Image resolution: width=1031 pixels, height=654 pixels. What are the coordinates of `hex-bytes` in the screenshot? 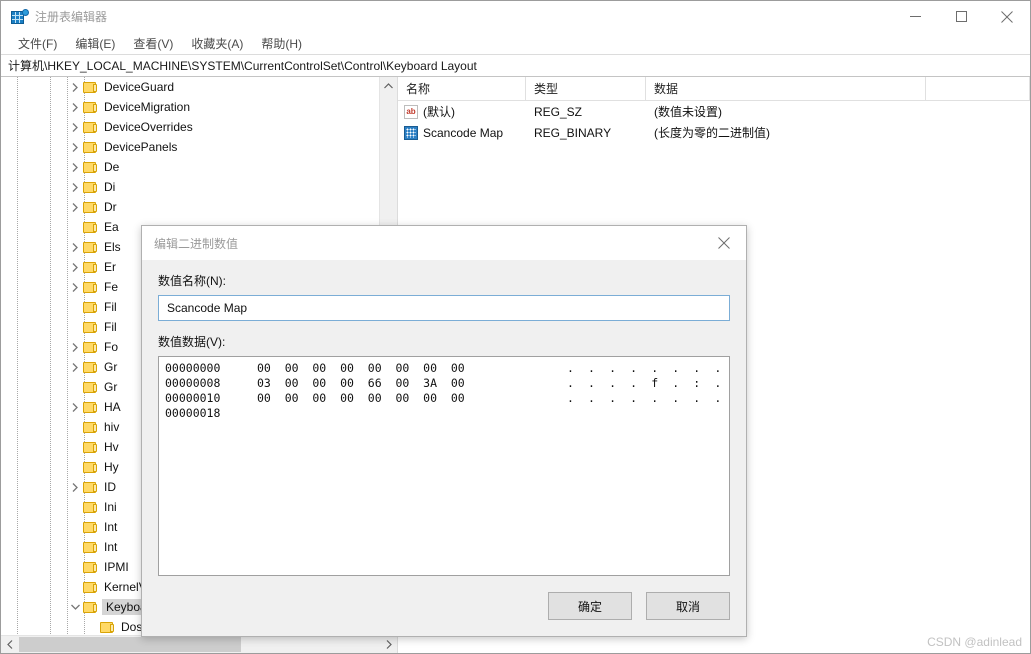 It's located at (412, 413).